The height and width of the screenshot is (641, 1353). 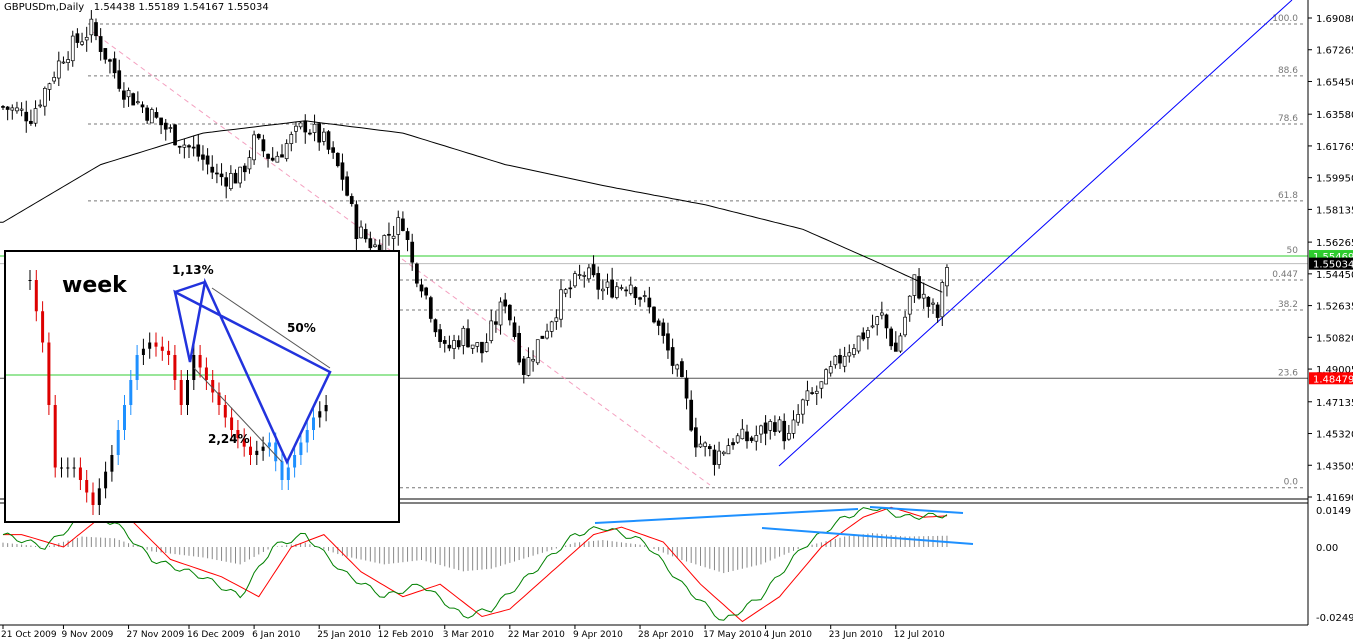 I want to click on inset-annotation: 1,13%, so click(x=193, y=270).